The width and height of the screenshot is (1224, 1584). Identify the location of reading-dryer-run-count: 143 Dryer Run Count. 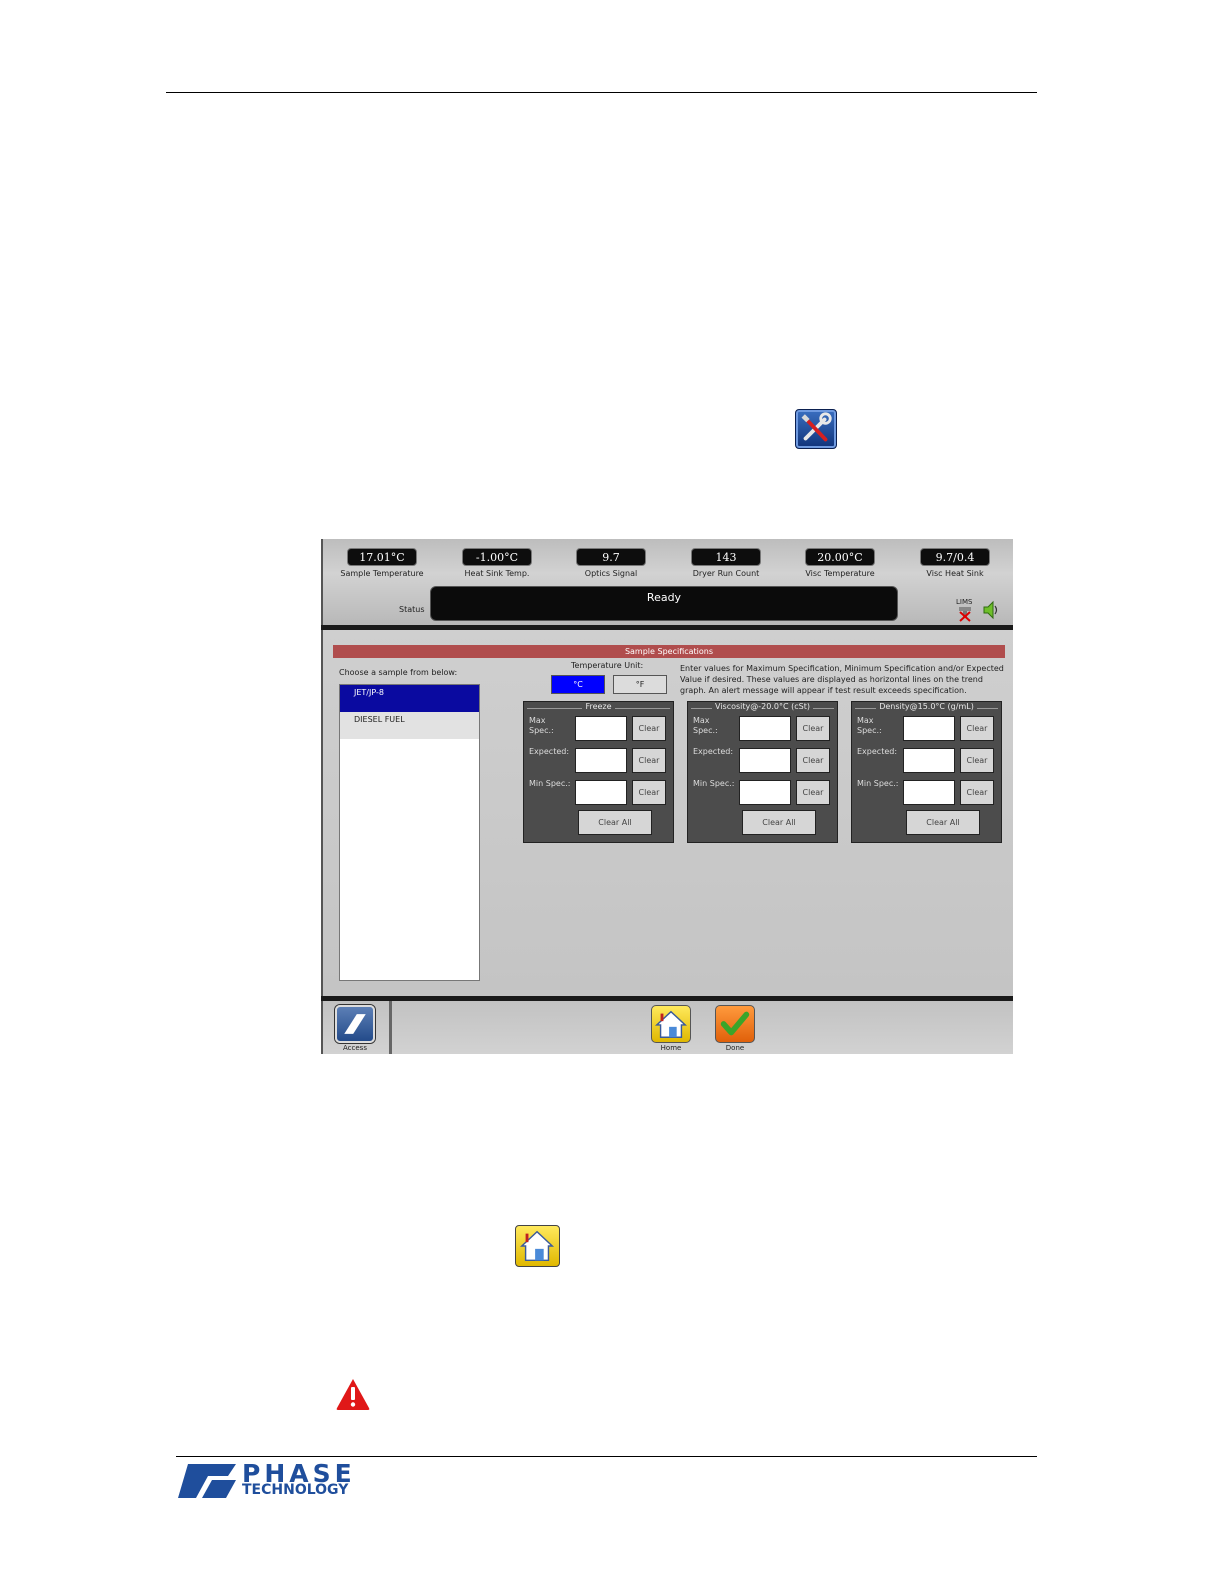
(726, 562).